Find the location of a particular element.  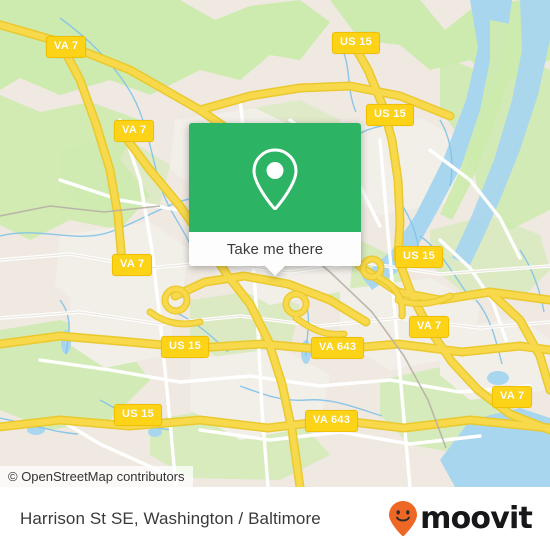

popup-action: Take me there is located at coordinates (275, 254).